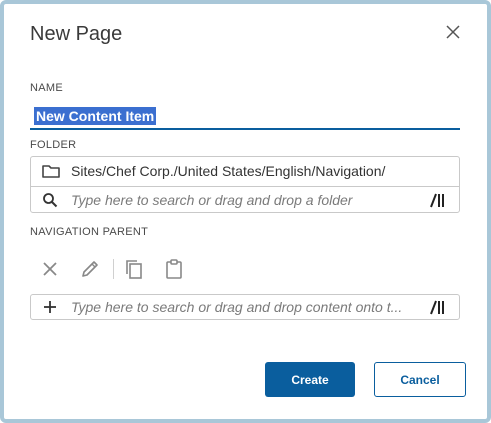 This screenshot has height=423, width=491. I want to click on close-icon, so click(453, 32).